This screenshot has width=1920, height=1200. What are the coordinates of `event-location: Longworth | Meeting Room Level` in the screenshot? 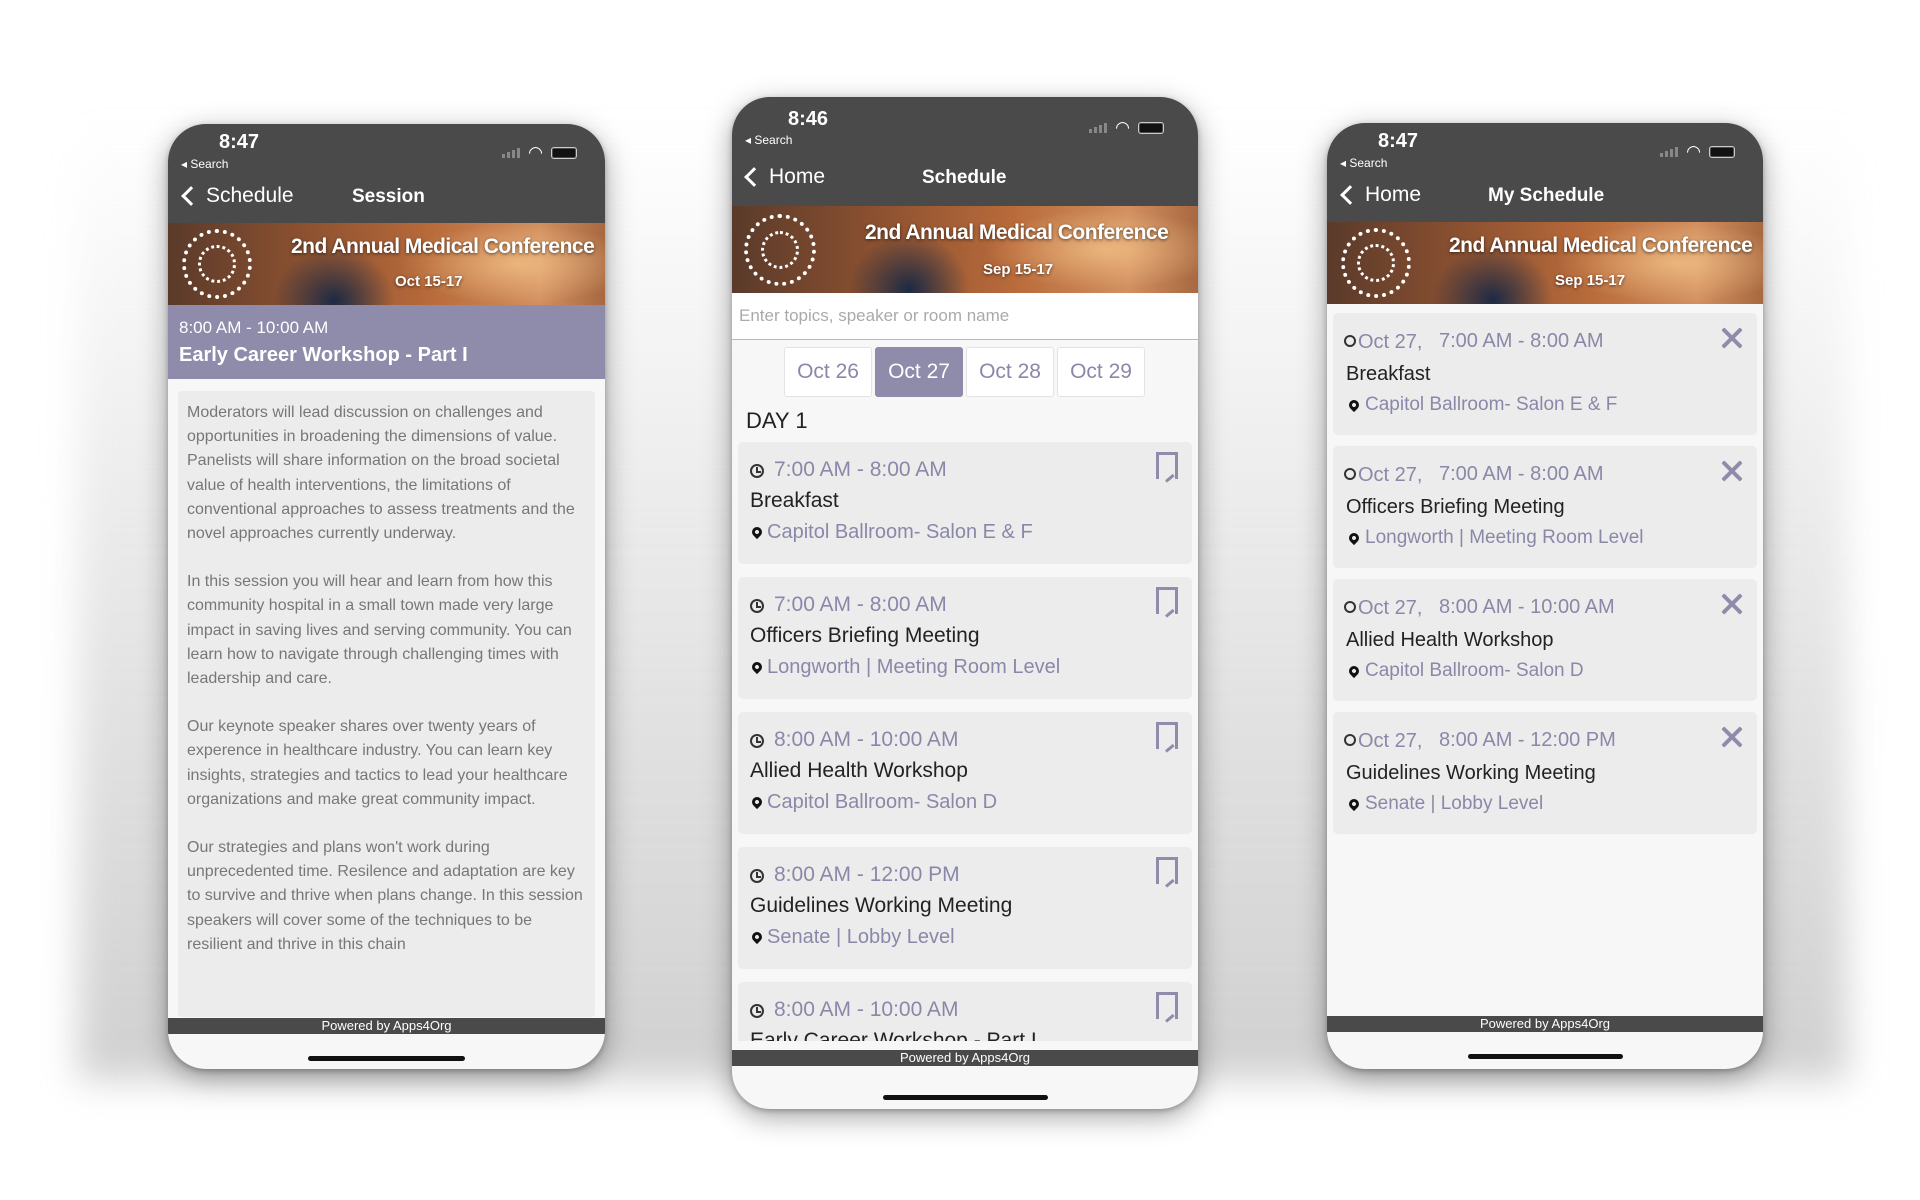 It's located at (913, 667).